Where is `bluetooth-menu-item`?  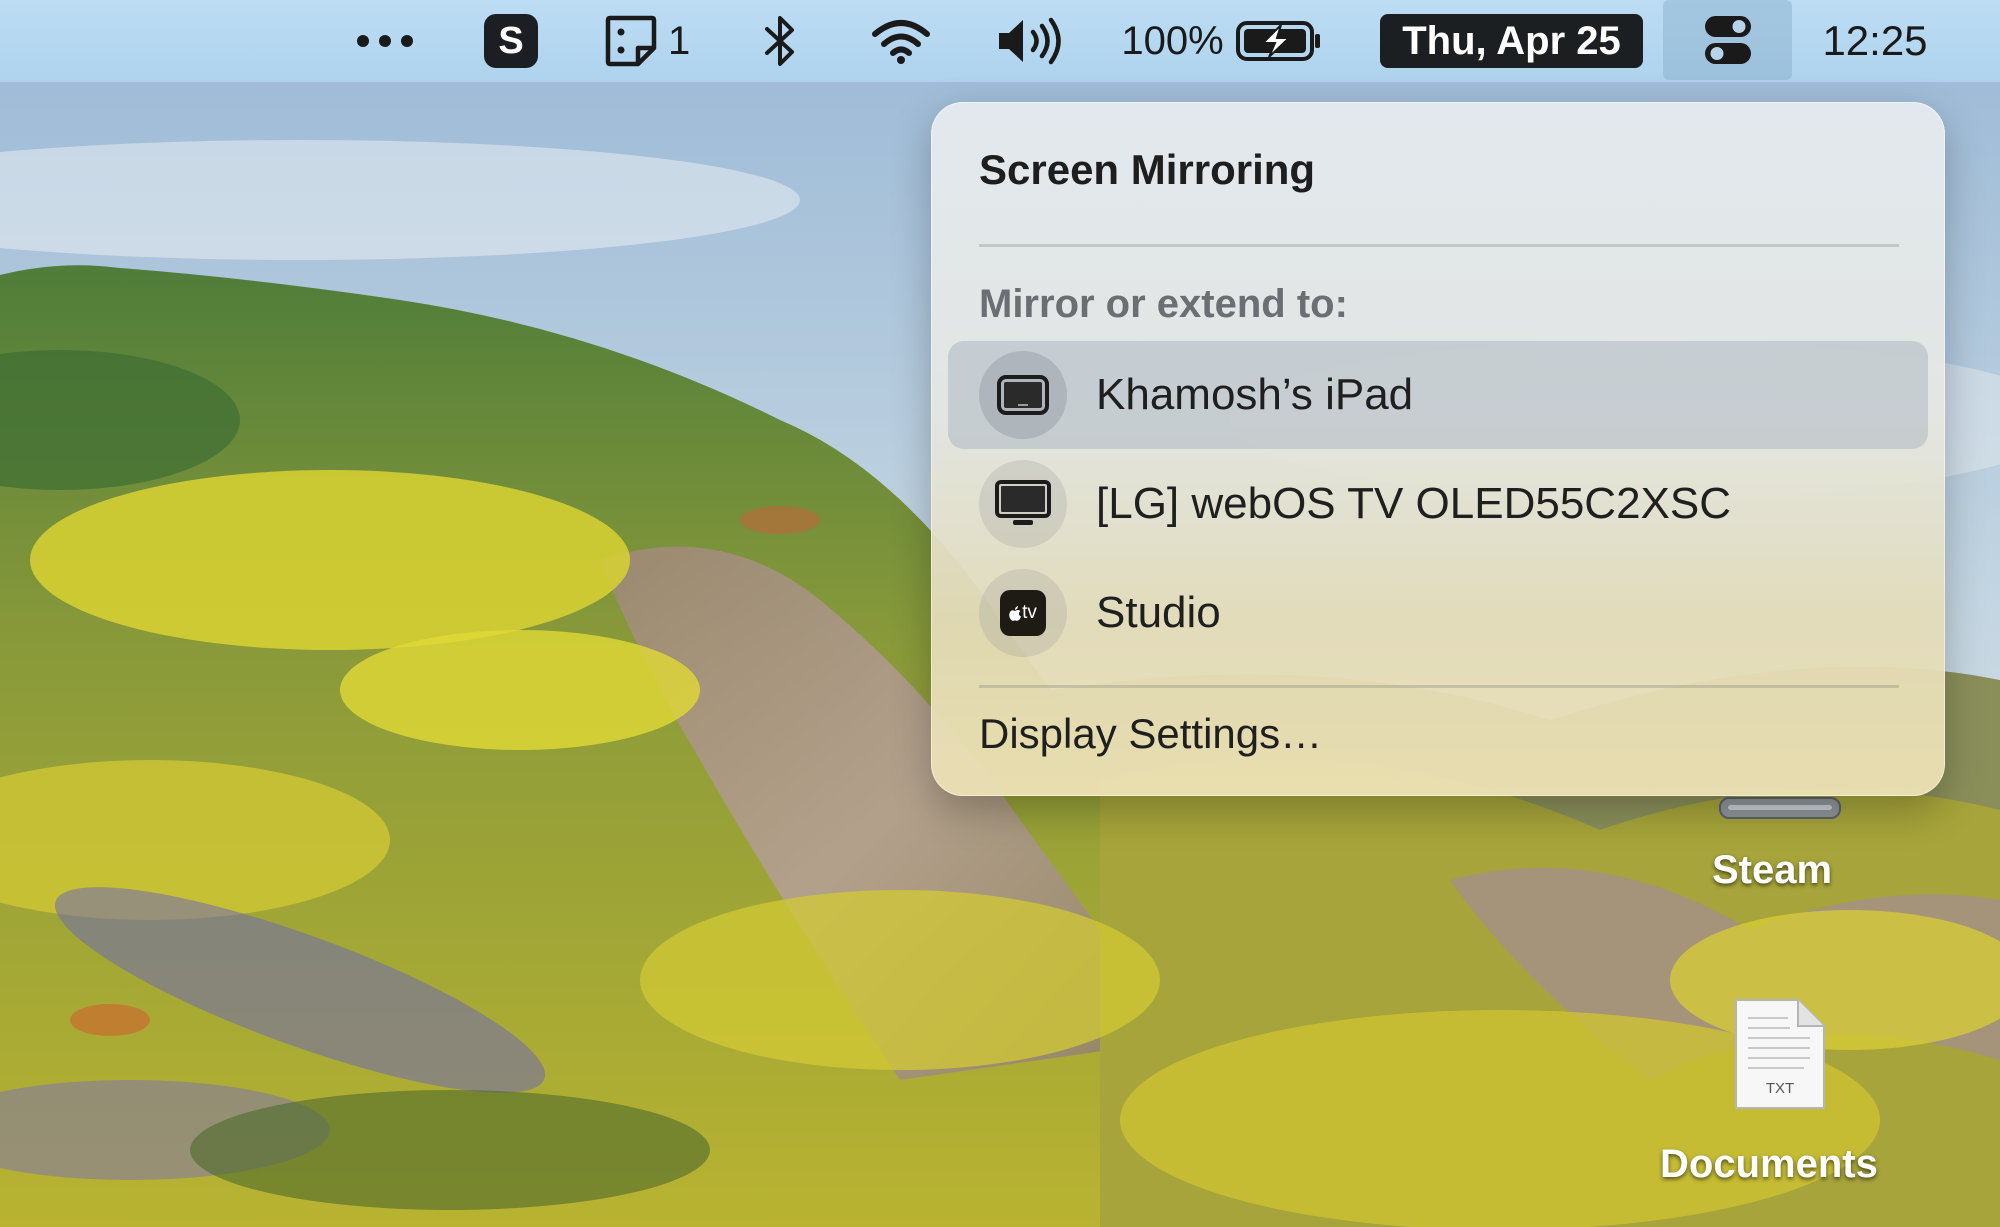
bluetooth-menu-item is located at coordinates (780, 41).